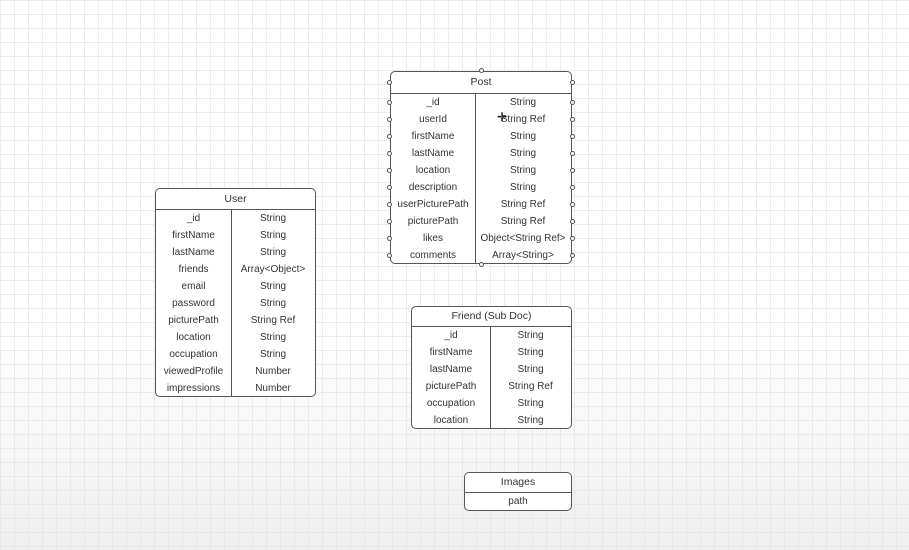  Describe the element at coordinates (502, 117) in the screenshot. I see `move-cursor-icon: ✛` at that location.